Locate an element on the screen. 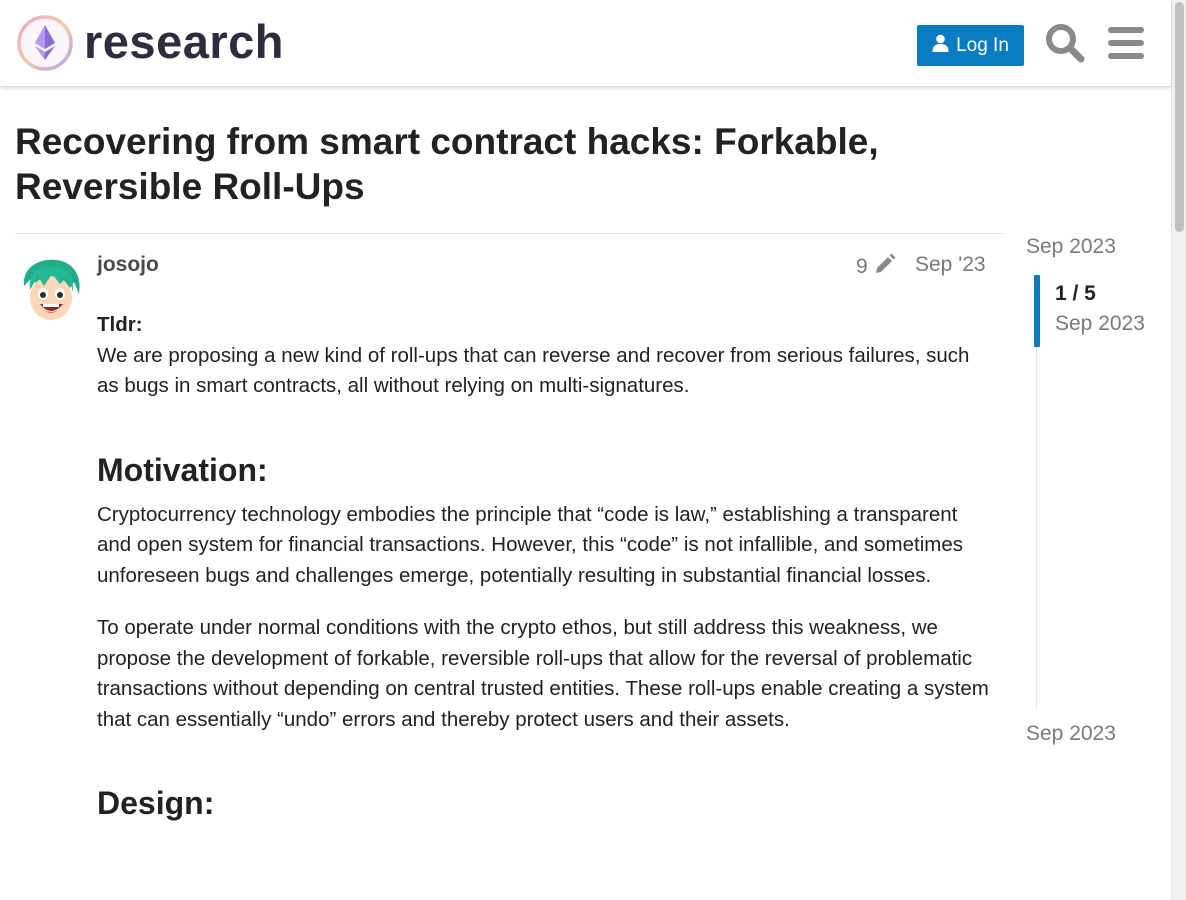  post-date: Sep '23 is located at coordinates (950, 265).